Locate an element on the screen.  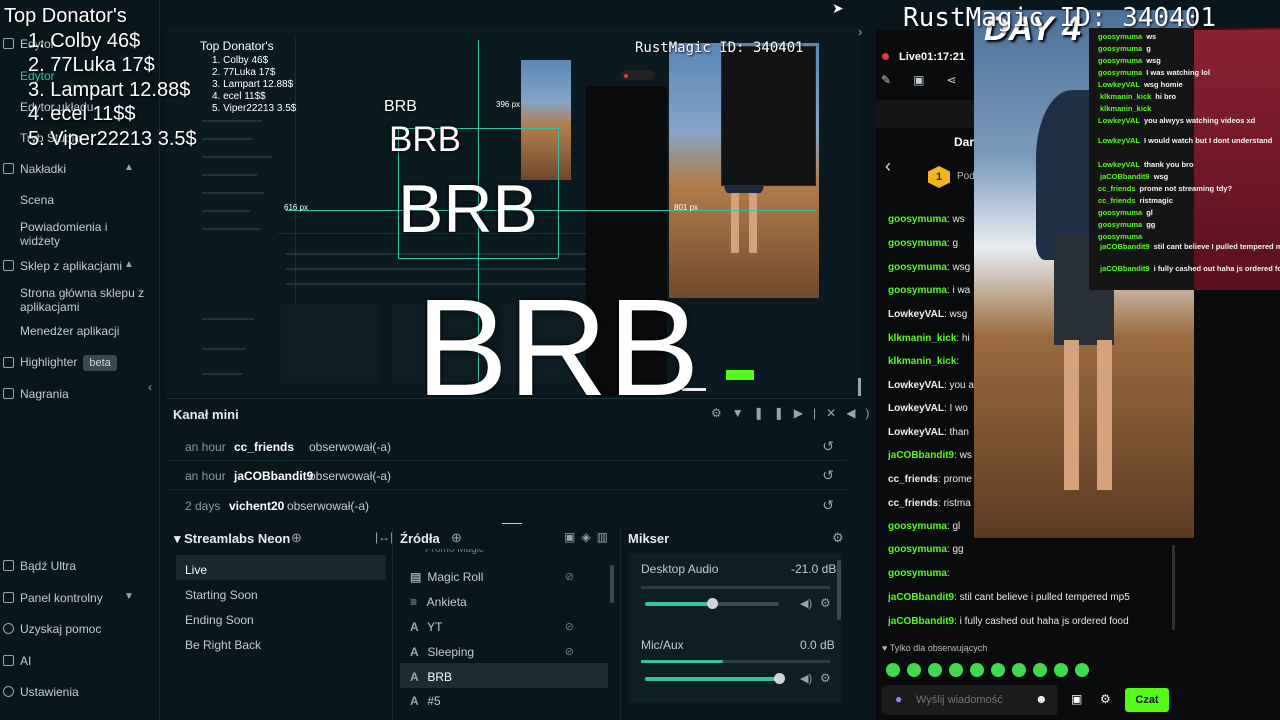
source-item-magic-roll: ▤ Magic Roll ⊘ is located at coordinates (504, 575).